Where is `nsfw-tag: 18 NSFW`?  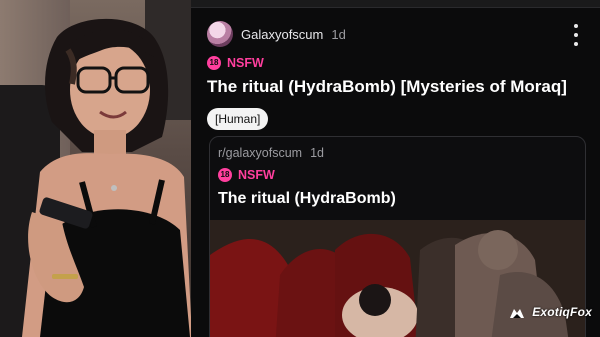 nsfw-tag: 18 NSFW is located at coordinates (235, 63).